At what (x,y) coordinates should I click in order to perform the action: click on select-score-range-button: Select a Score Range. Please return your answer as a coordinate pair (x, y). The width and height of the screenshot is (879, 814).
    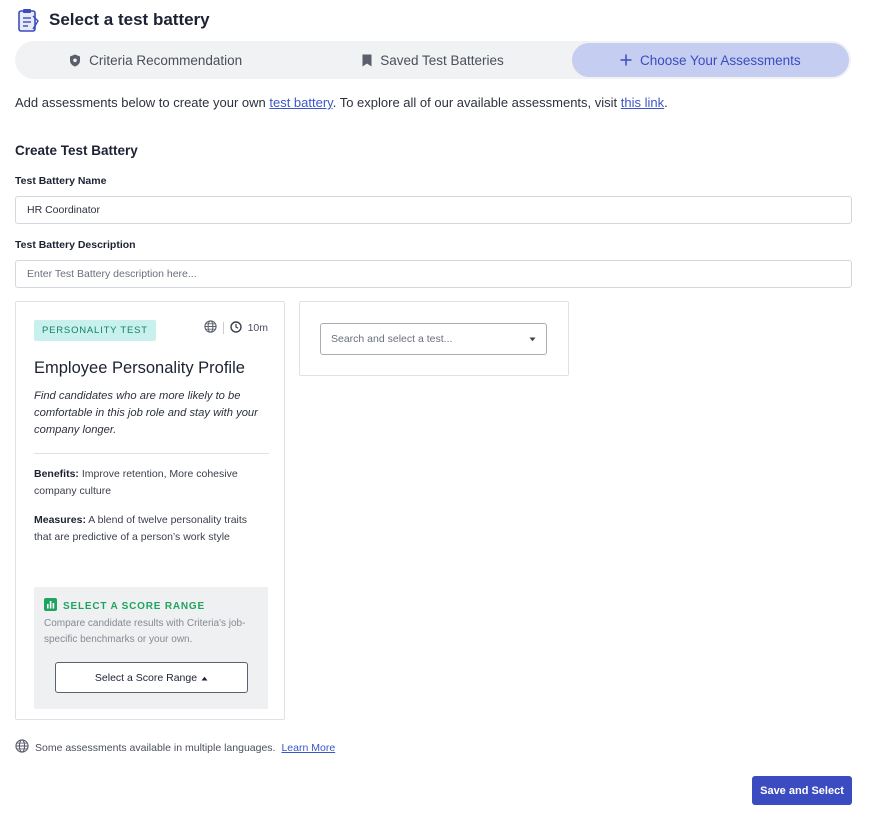
    Looking at the image, I should click on (151, 677).